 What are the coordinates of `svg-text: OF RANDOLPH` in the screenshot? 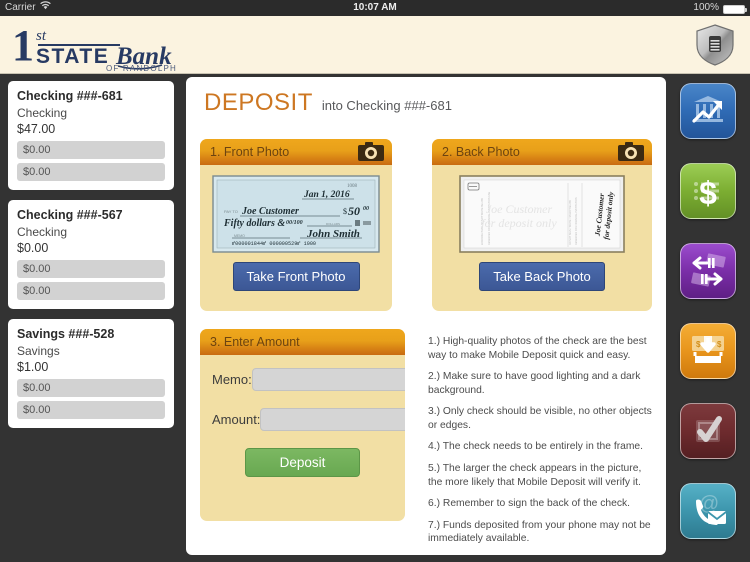 It's located at (141, 68).